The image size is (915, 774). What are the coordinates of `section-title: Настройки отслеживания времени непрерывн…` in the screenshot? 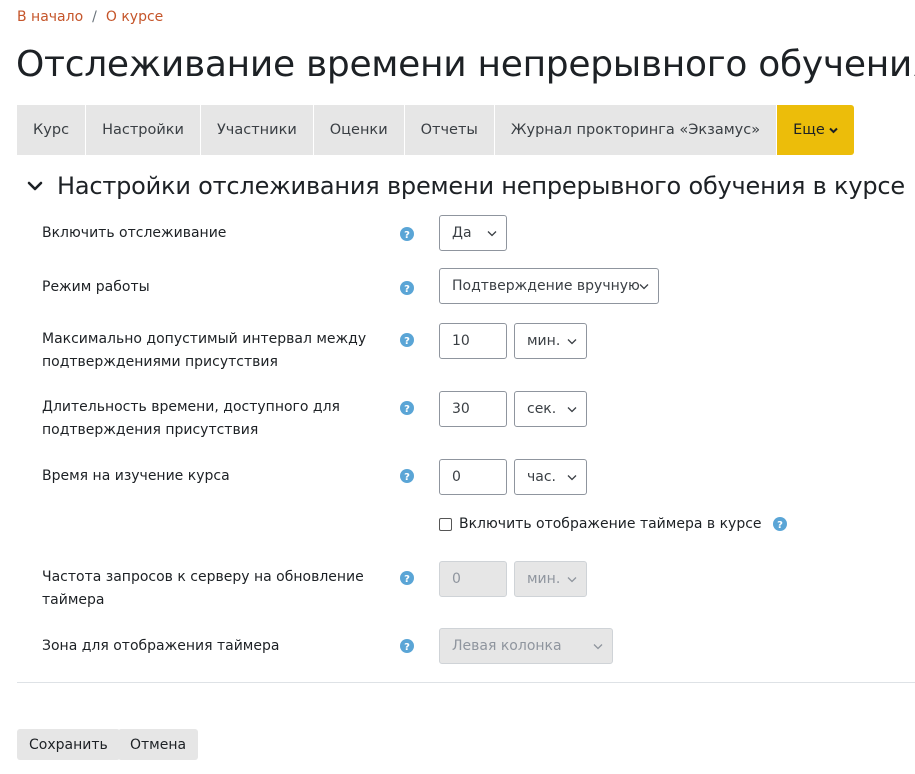 It's located at (481, 186).